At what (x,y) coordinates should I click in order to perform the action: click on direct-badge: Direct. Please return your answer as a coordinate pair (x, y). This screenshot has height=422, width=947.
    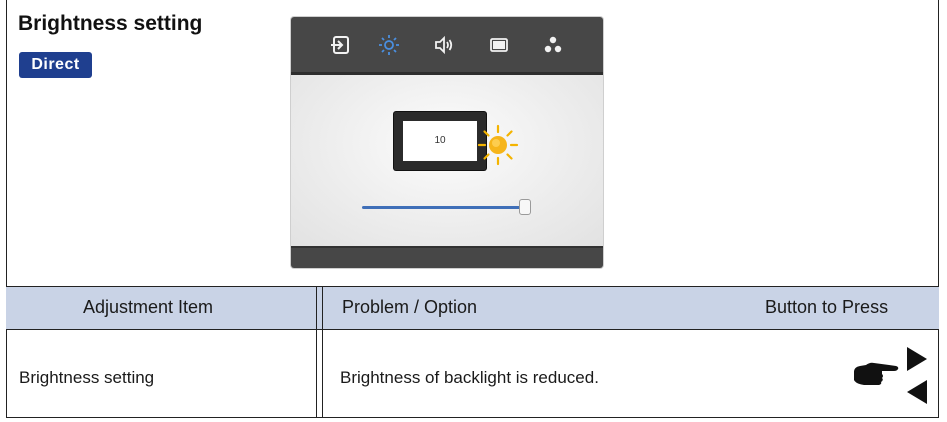
    Looking at the image, I should click on (55, 65).